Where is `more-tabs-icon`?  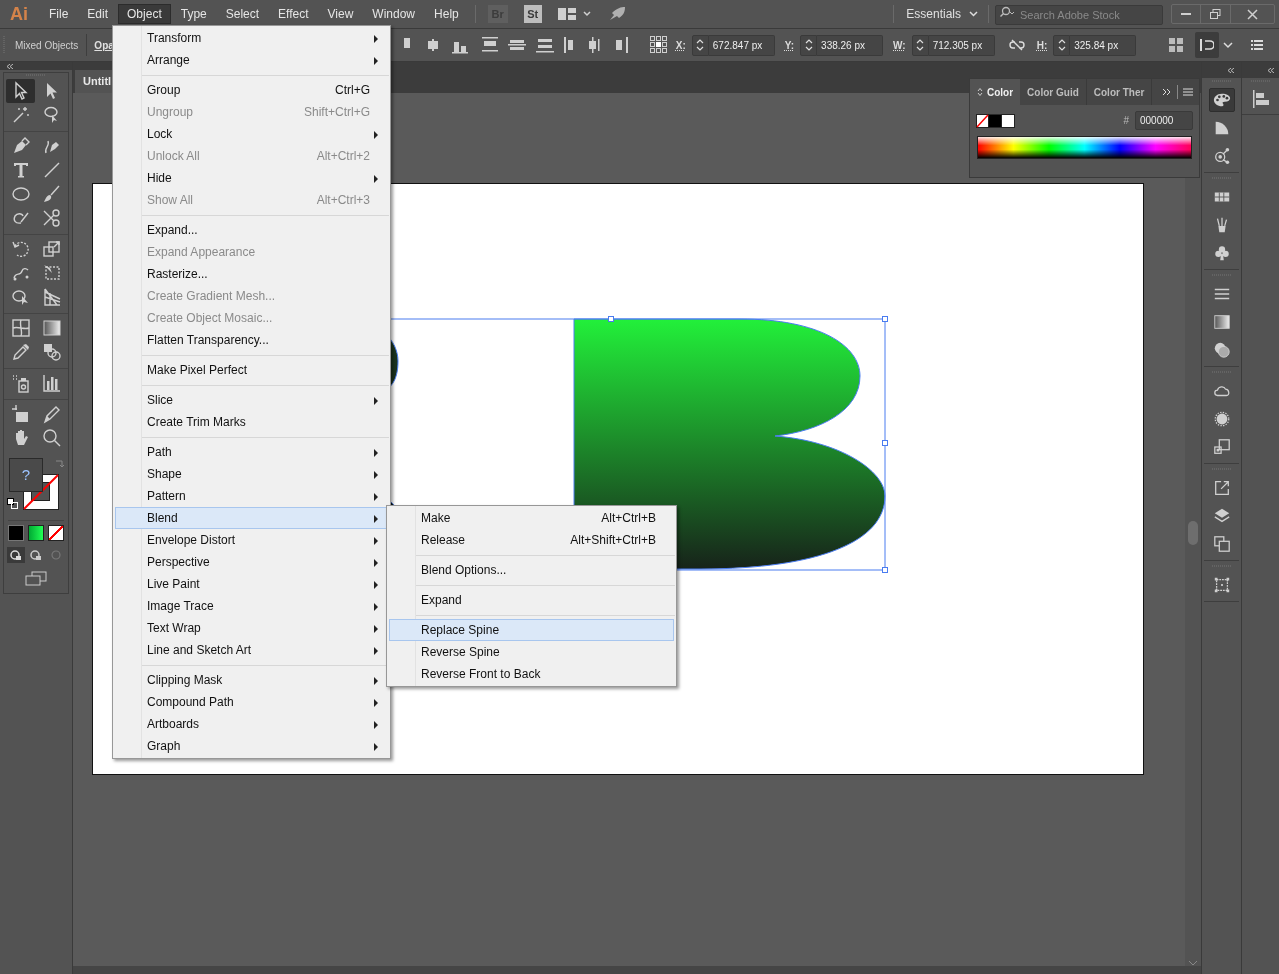
more-tabs-icon is located at coordinates (1167, 92).